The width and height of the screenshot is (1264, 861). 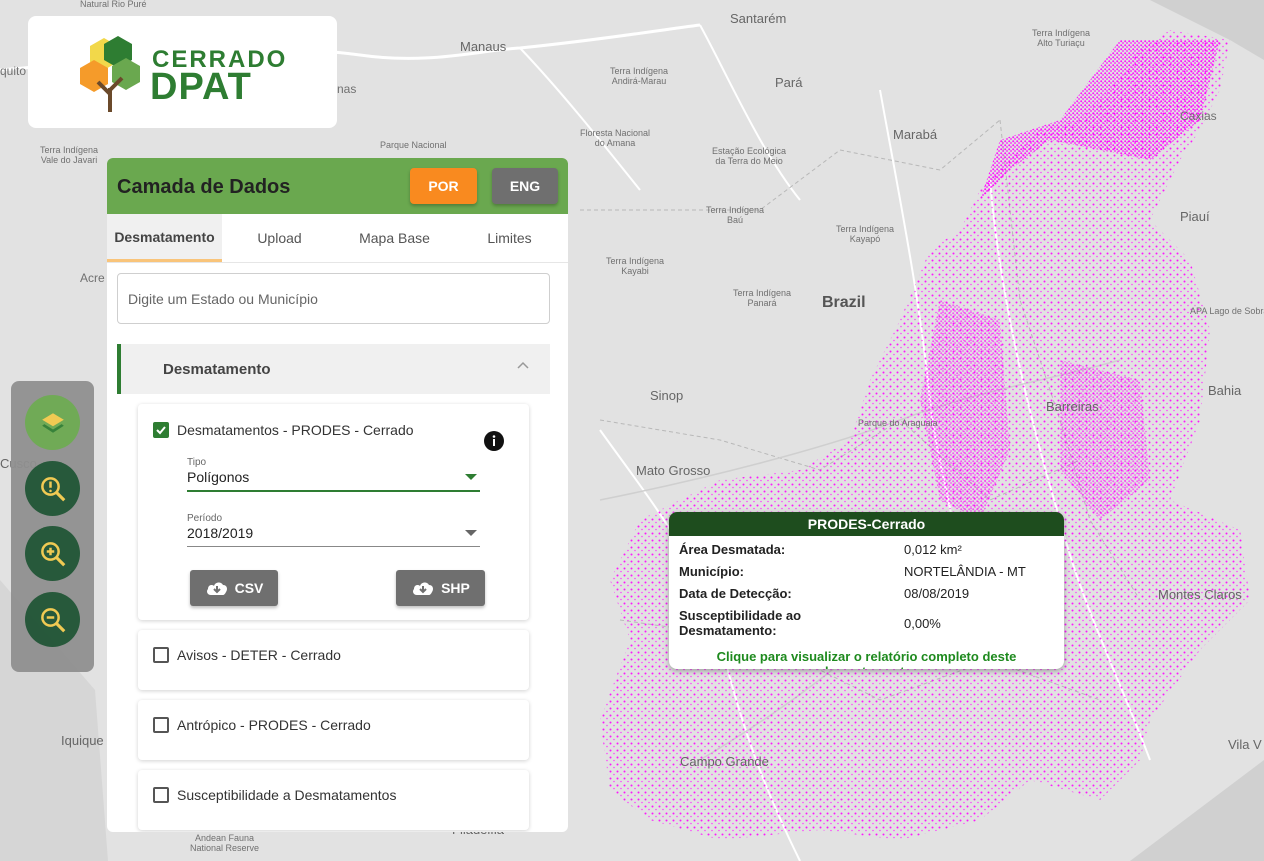 I want to click on map-label: Bahia, so click(x=1225, y=390).